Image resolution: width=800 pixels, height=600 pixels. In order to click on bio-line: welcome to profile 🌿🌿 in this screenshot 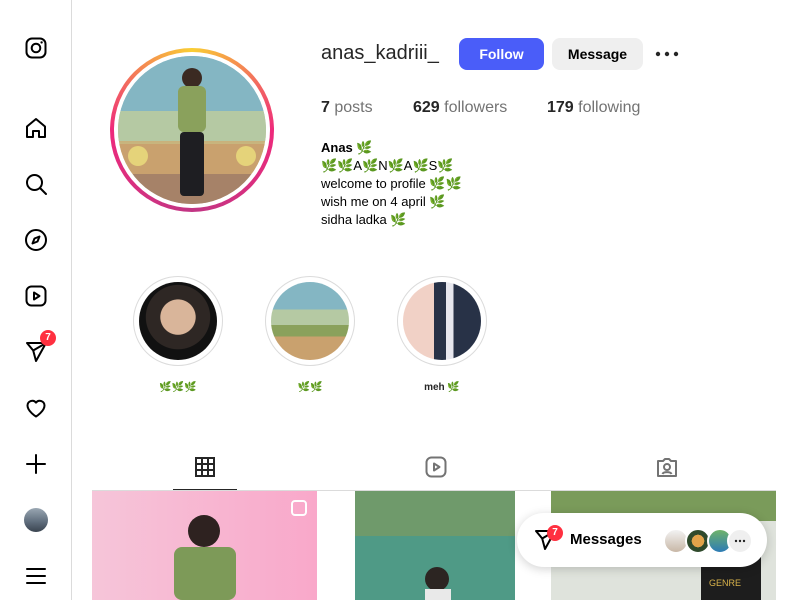, I will do `click(391, 183)`.